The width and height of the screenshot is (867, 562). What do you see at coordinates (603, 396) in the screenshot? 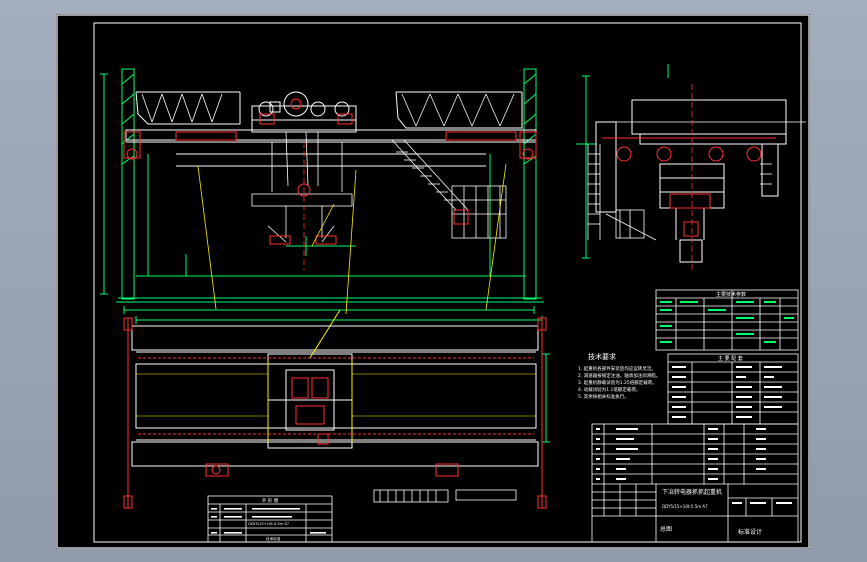
I see `tech-req-line-5: 5. 其余按相关标准执行。` at bounding box center [603, 396].